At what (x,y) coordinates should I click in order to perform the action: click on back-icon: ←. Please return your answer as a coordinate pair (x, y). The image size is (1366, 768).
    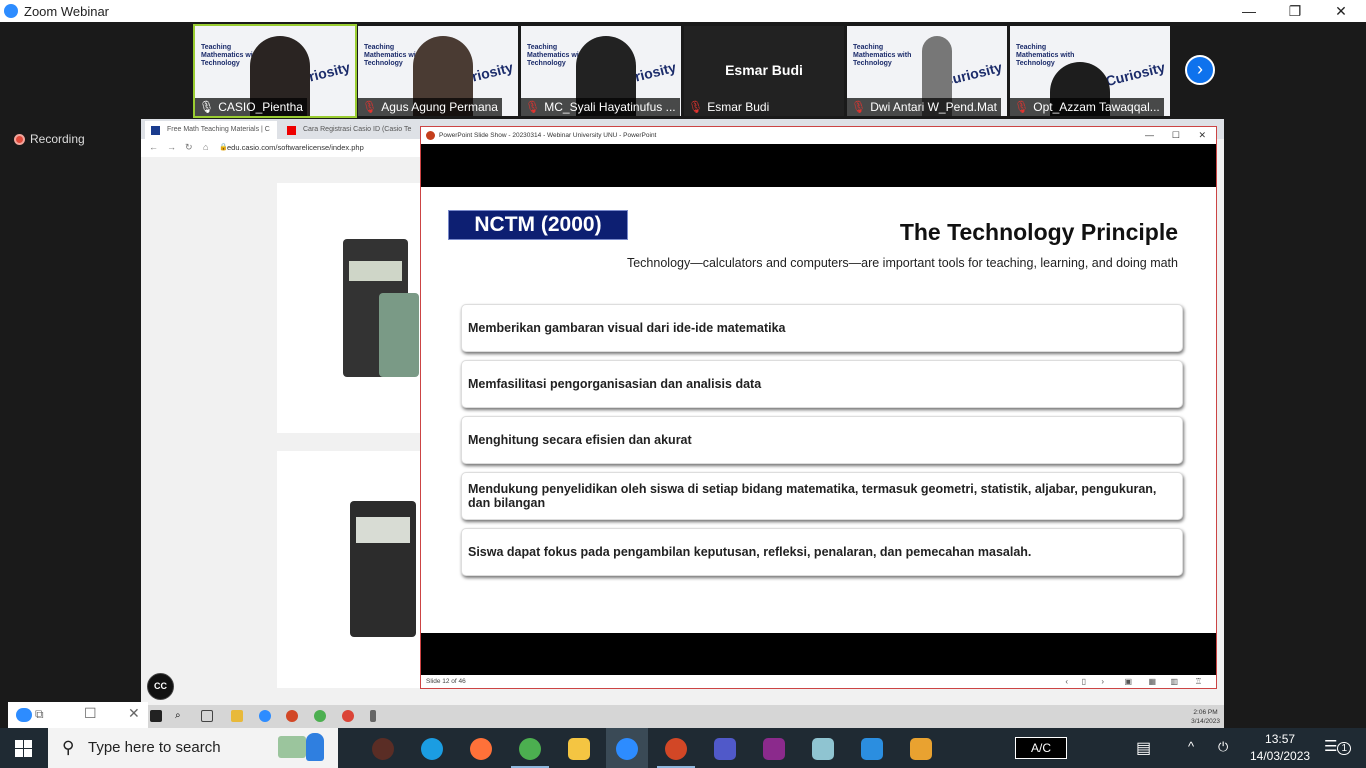
    Looking at the image, I should click on (153, 147).